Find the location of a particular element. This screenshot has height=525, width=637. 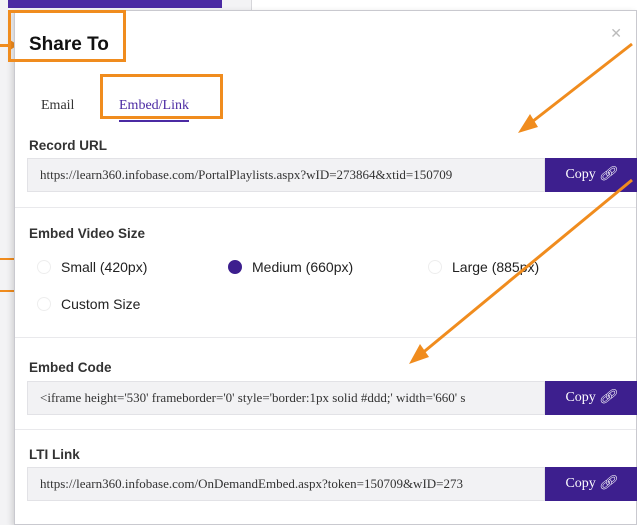

radio-label: Medium (660px) is located at coordinates (303, 267).